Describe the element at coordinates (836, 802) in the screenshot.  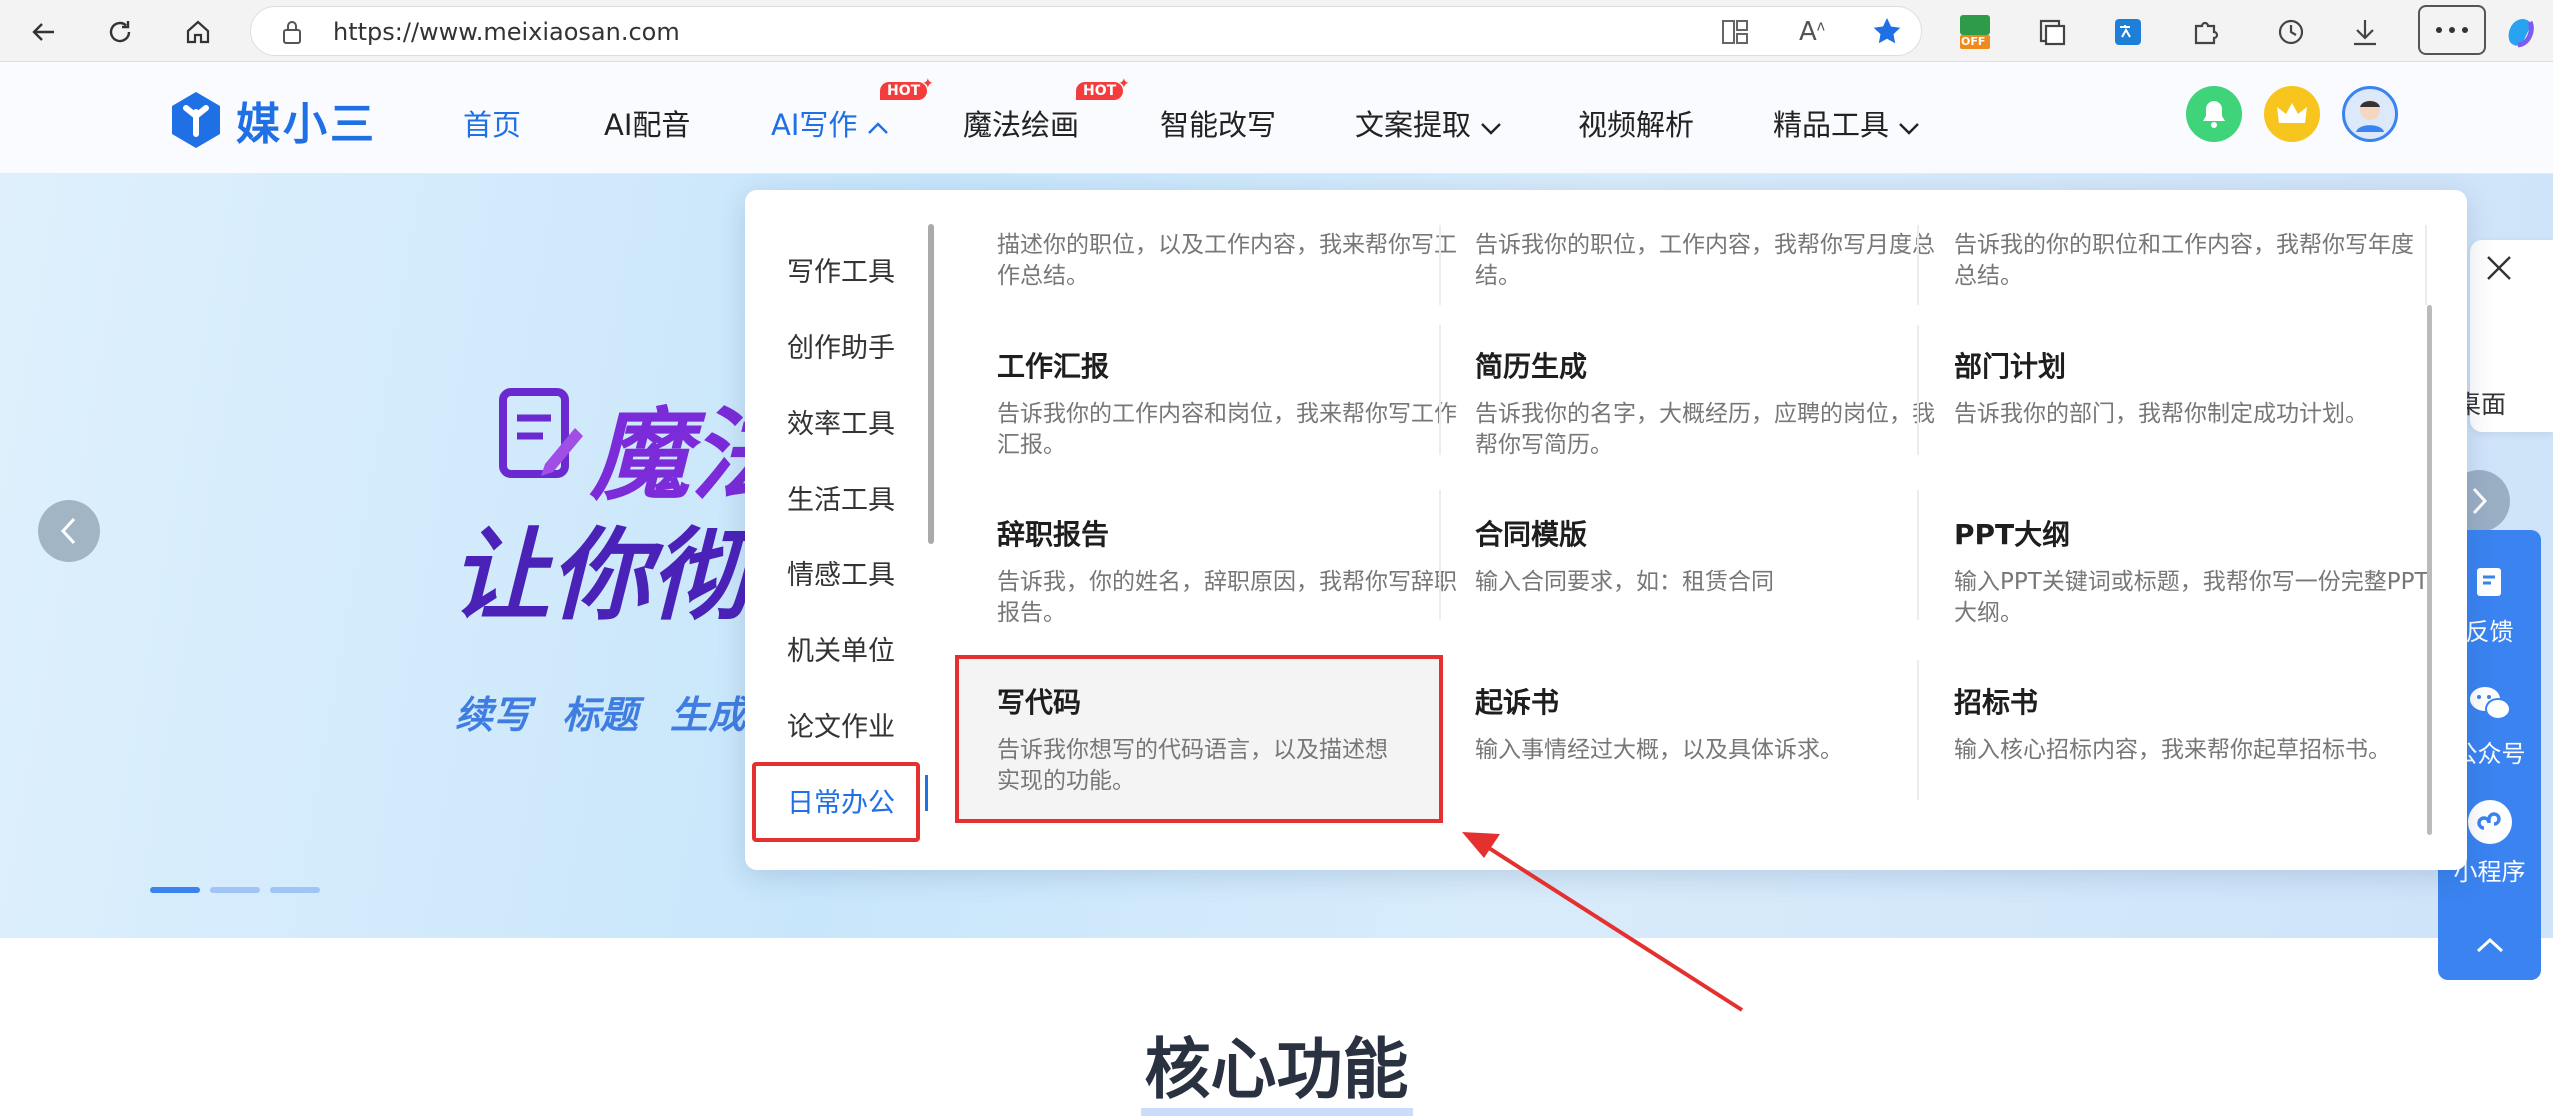
I see `active-category-highlight` at that location.